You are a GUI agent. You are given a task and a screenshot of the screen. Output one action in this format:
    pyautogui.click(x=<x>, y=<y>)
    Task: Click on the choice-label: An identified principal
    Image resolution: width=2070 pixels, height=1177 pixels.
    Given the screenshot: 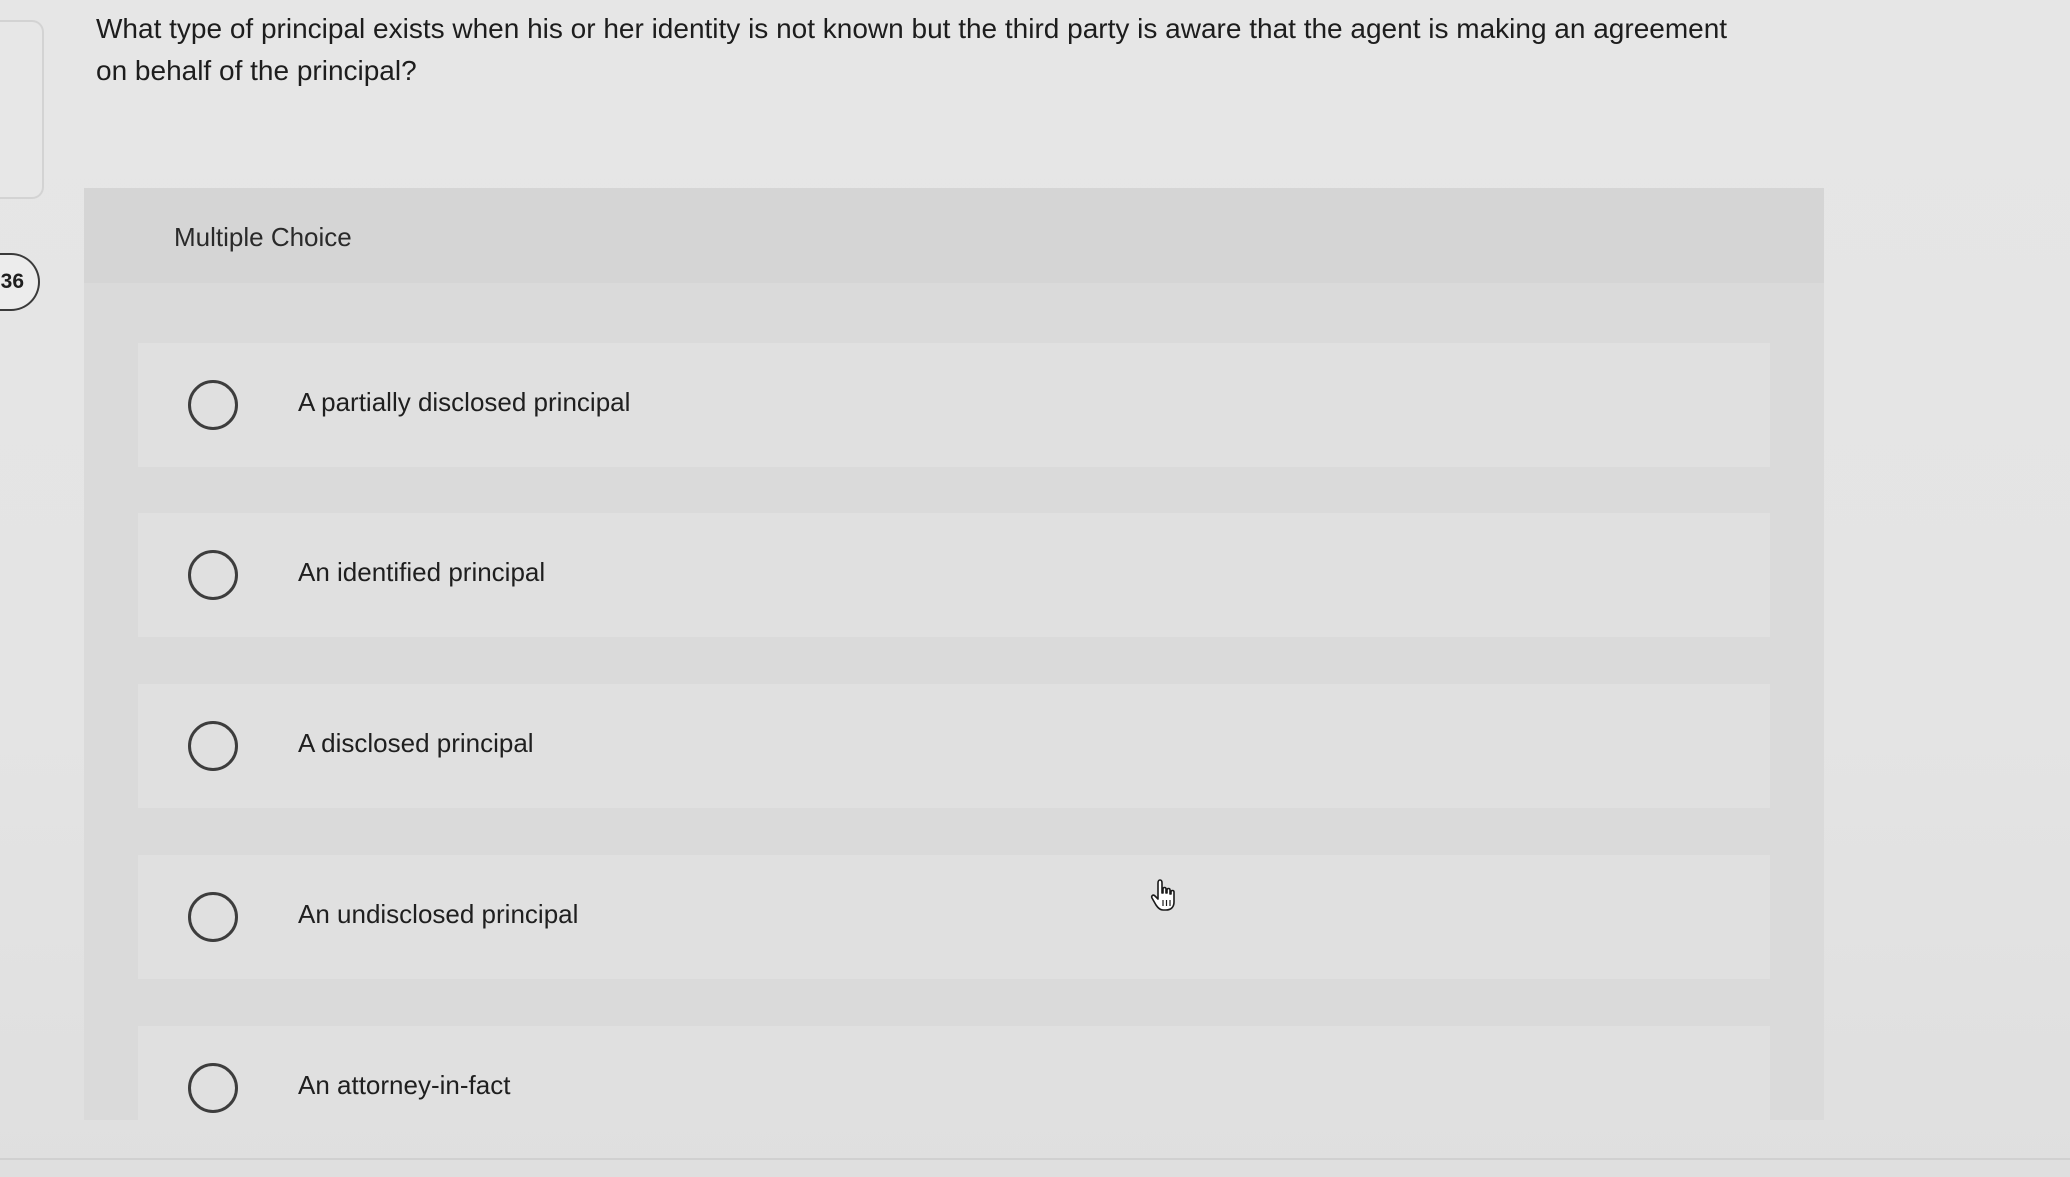 What is the action you would take?
    pyautogui.click(x=422, y=572)
    